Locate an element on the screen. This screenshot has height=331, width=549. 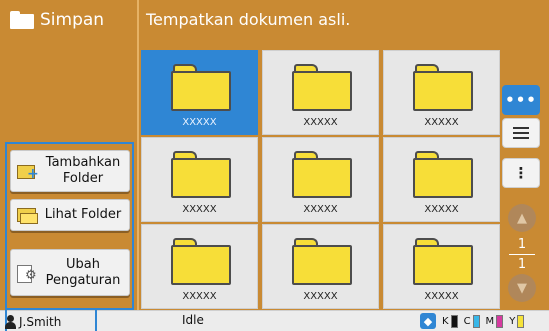
page-indicator: 1 1 is located at coordinates (522, 254).